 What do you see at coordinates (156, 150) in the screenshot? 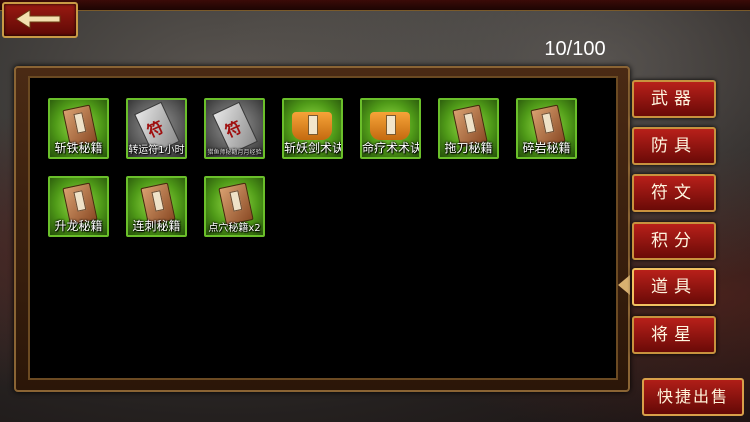
I see `item-label: 转运符1小时` at bounding box center [156, 150].